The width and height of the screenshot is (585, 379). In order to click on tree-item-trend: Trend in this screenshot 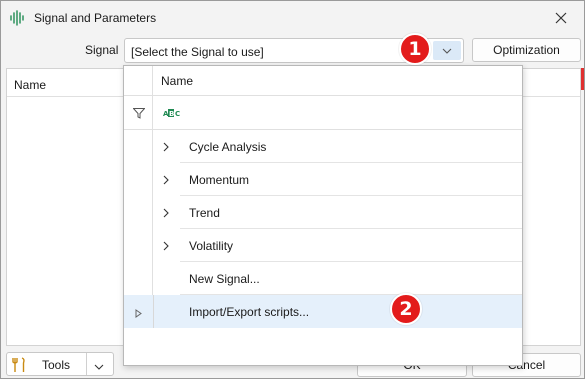, I will do `click(338, 212)`.